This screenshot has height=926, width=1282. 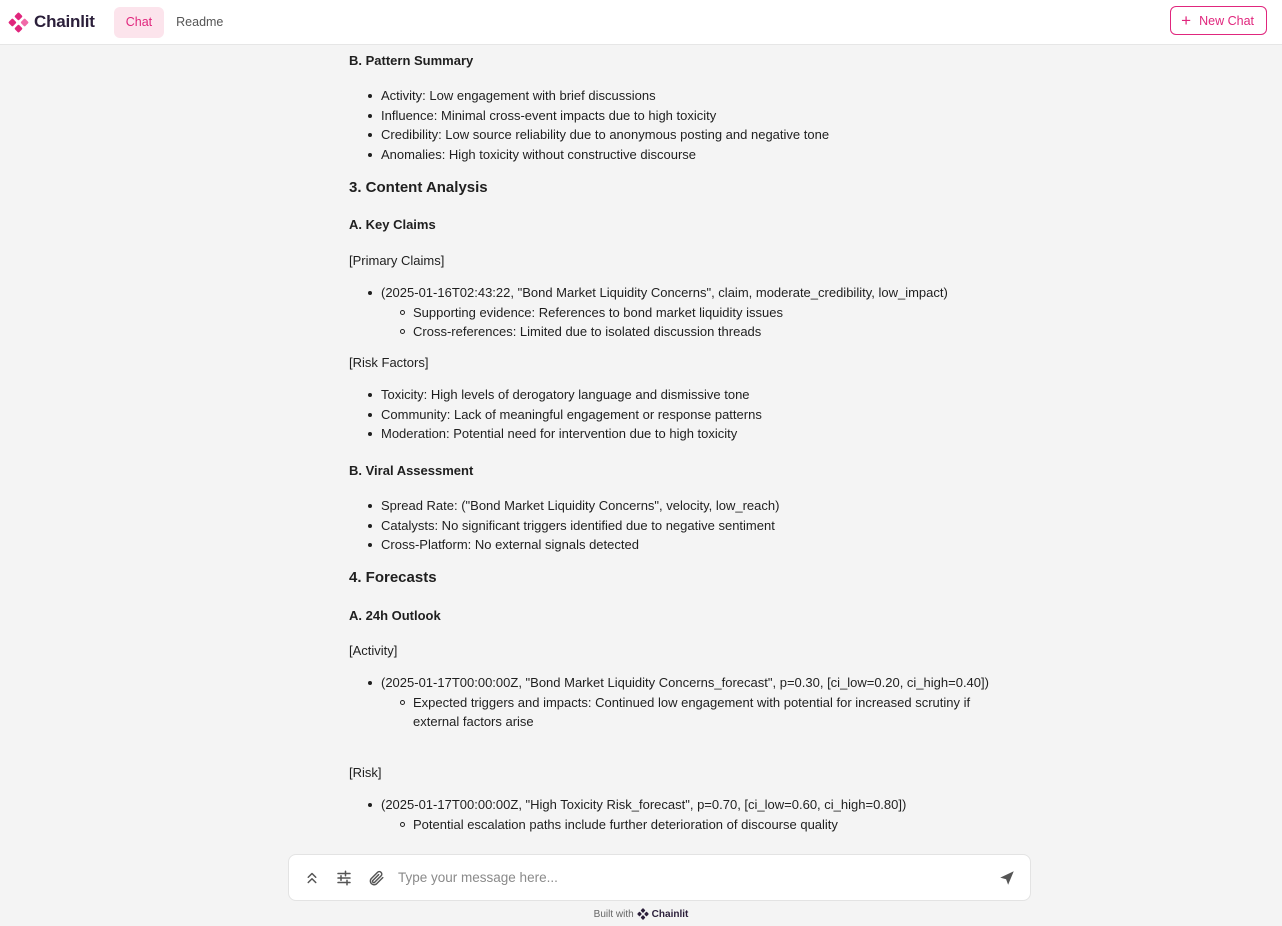 I want to click on brand-name: Chainlit, so click(x=64, y=21).